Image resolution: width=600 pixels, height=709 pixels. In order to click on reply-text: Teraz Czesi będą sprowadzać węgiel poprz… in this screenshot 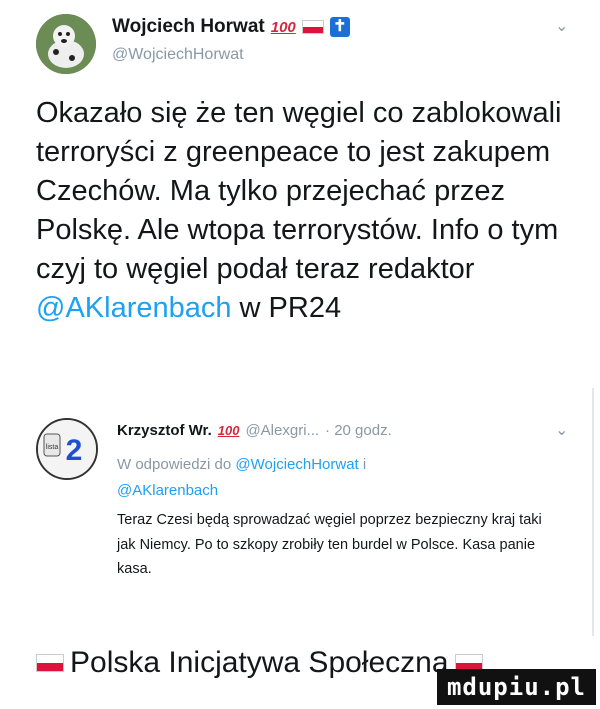, I will do `click(329, 544)`.